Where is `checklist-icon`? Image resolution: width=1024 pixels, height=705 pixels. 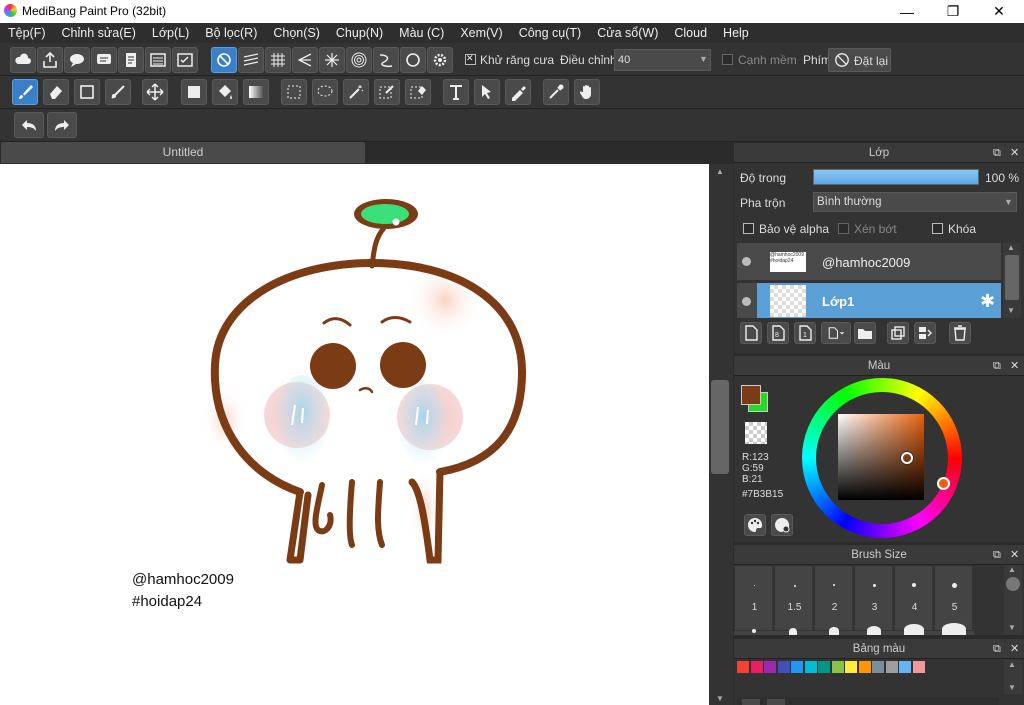 checklist-icon is located at coordinates (185, 60).